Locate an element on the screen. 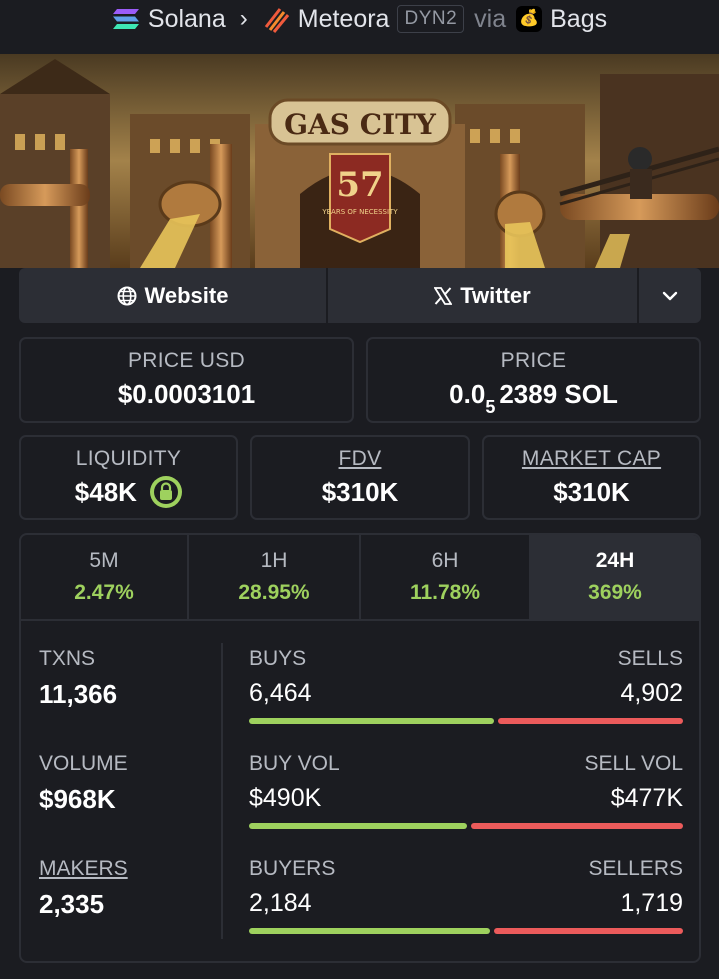 Image resolution: width=719 pixels, height=979 pixels. period-change: 2.47% is located at coordinates (104, 592).